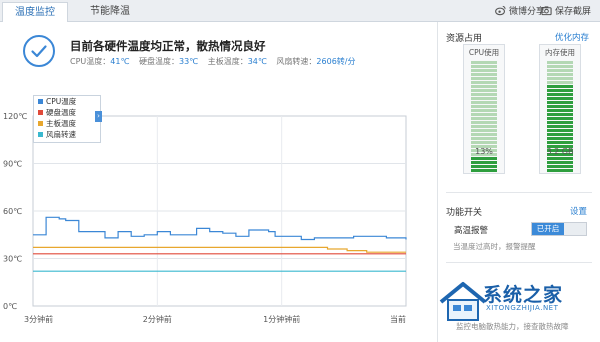 This screenshot has height=342, width=600. I want to click on y-tick-label: 30℃, so click(12, 259).